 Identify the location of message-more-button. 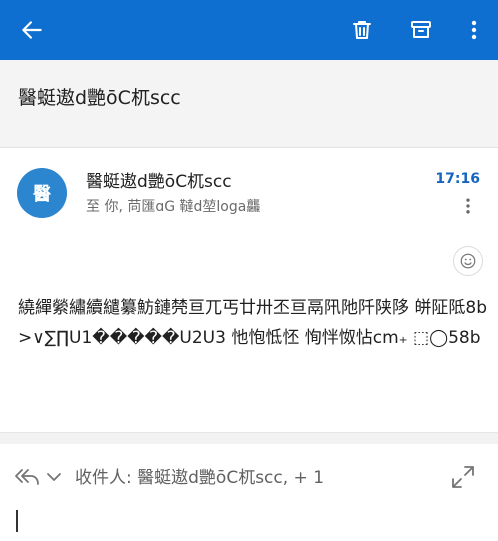
(468, 206).